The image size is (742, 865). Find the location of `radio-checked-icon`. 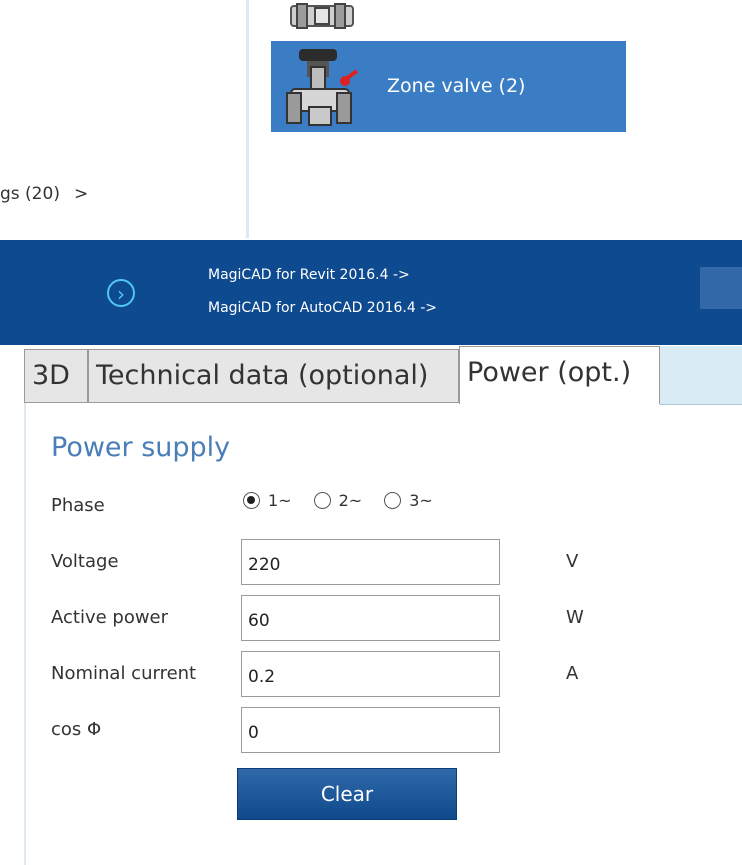

radio-checked-icon is located at coordinates (251, 500).